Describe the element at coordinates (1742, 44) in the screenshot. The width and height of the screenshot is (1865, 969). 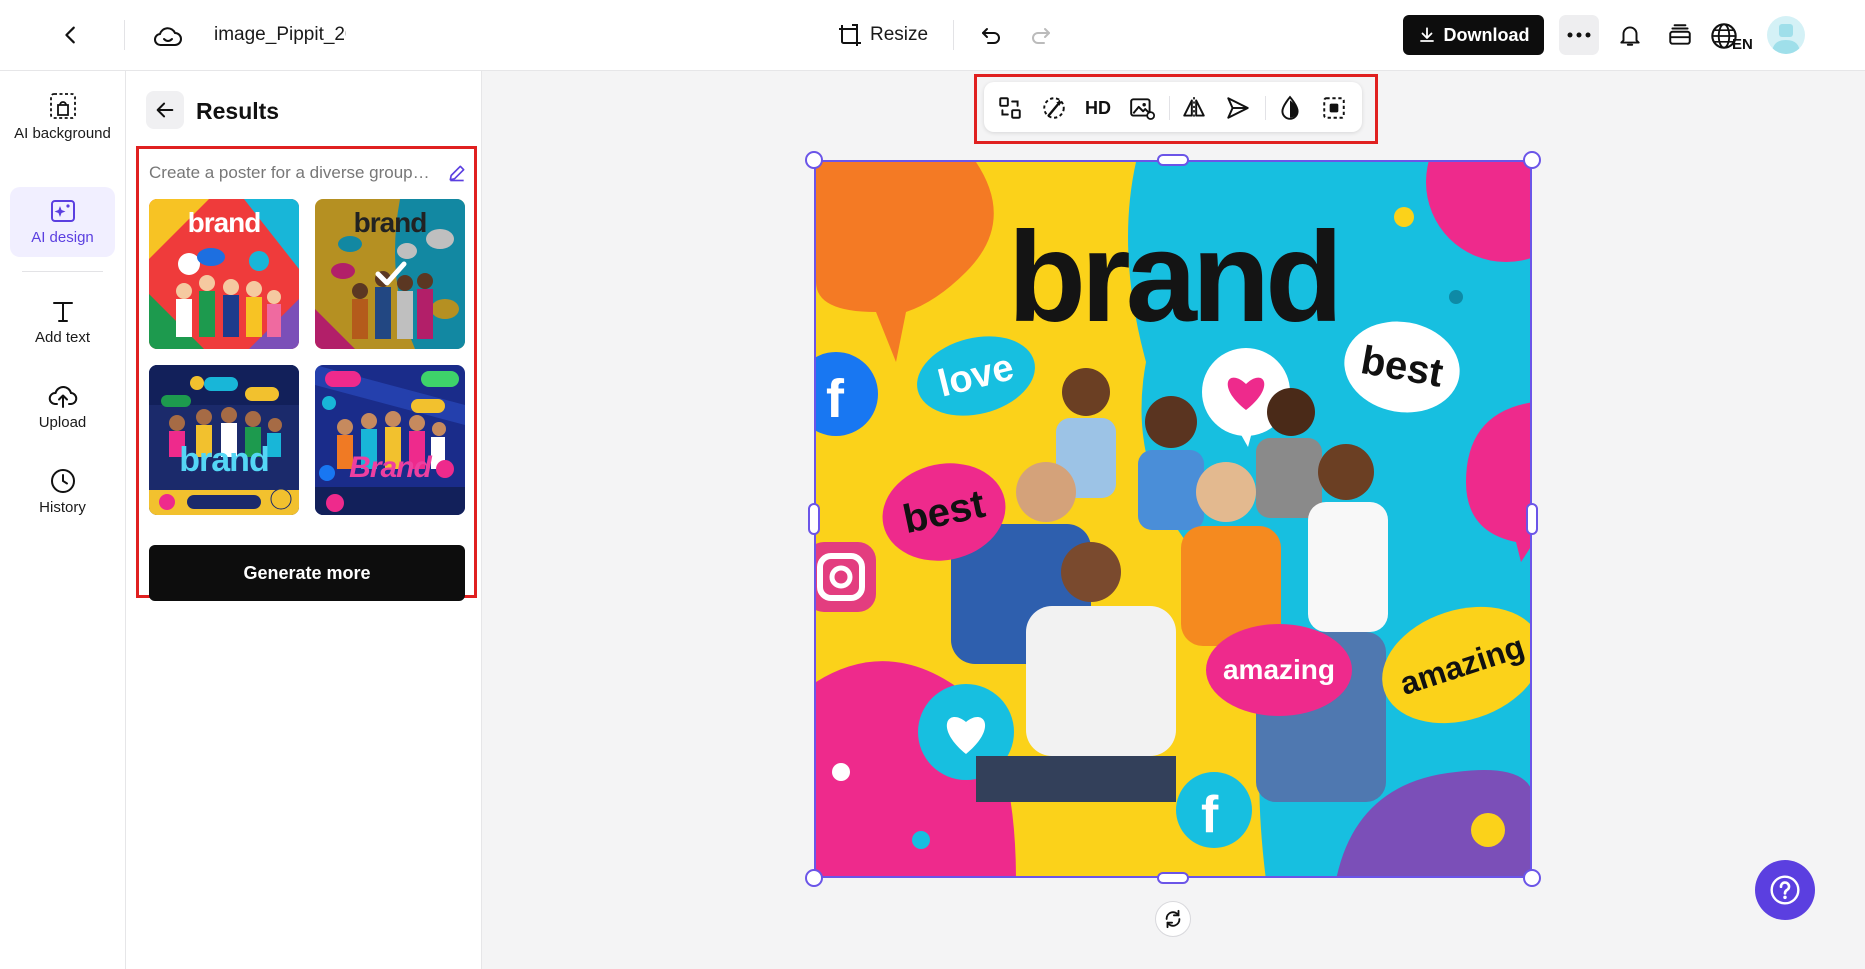
I see `language-code: EN` at that location.